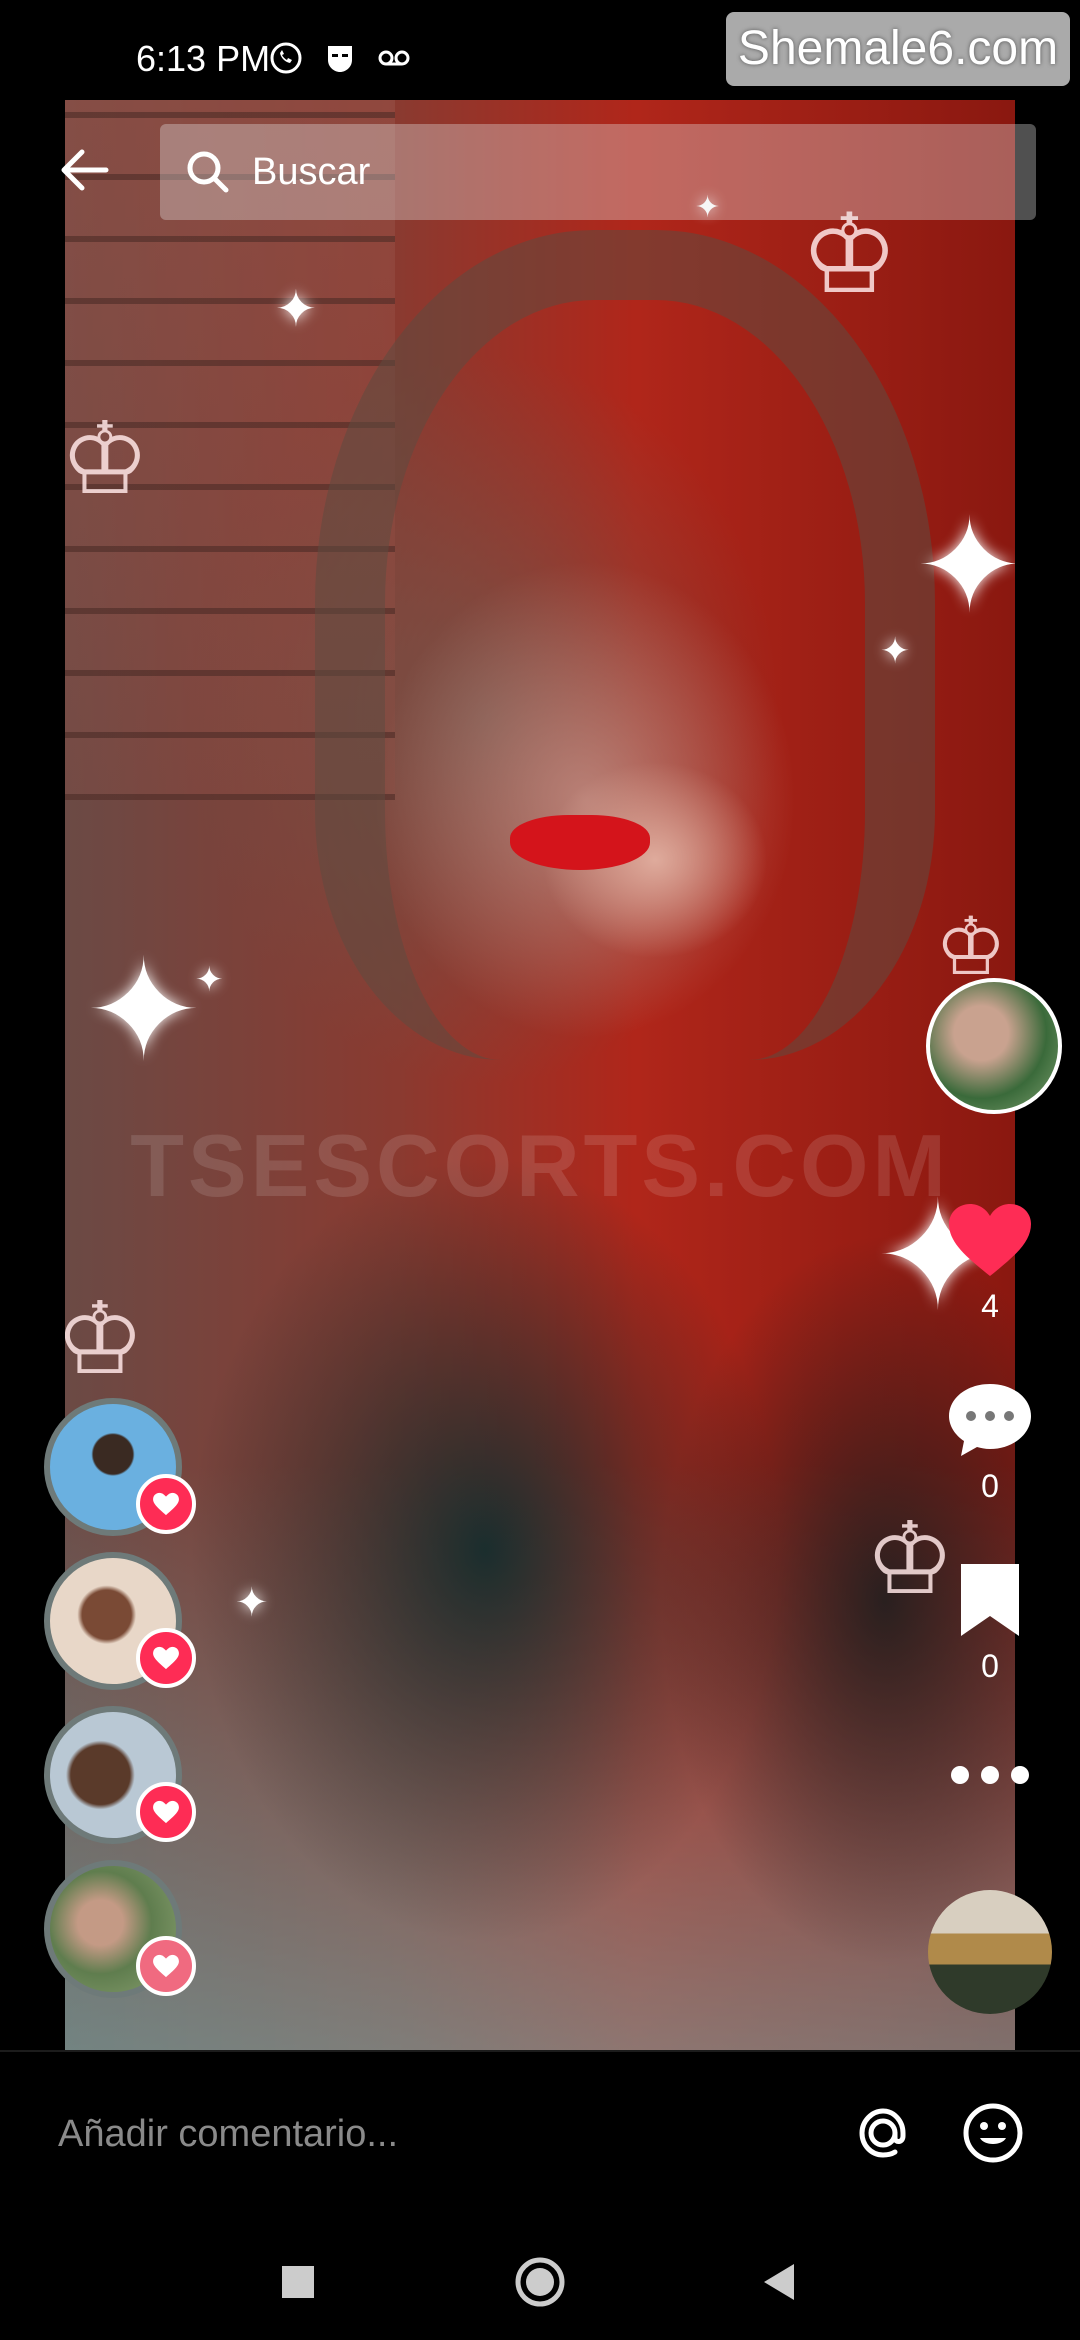 The image size is (1080, 2340). Describe the element at coordinates (394, 58) in the screenshot. I see `voicemail-icon` at that location.